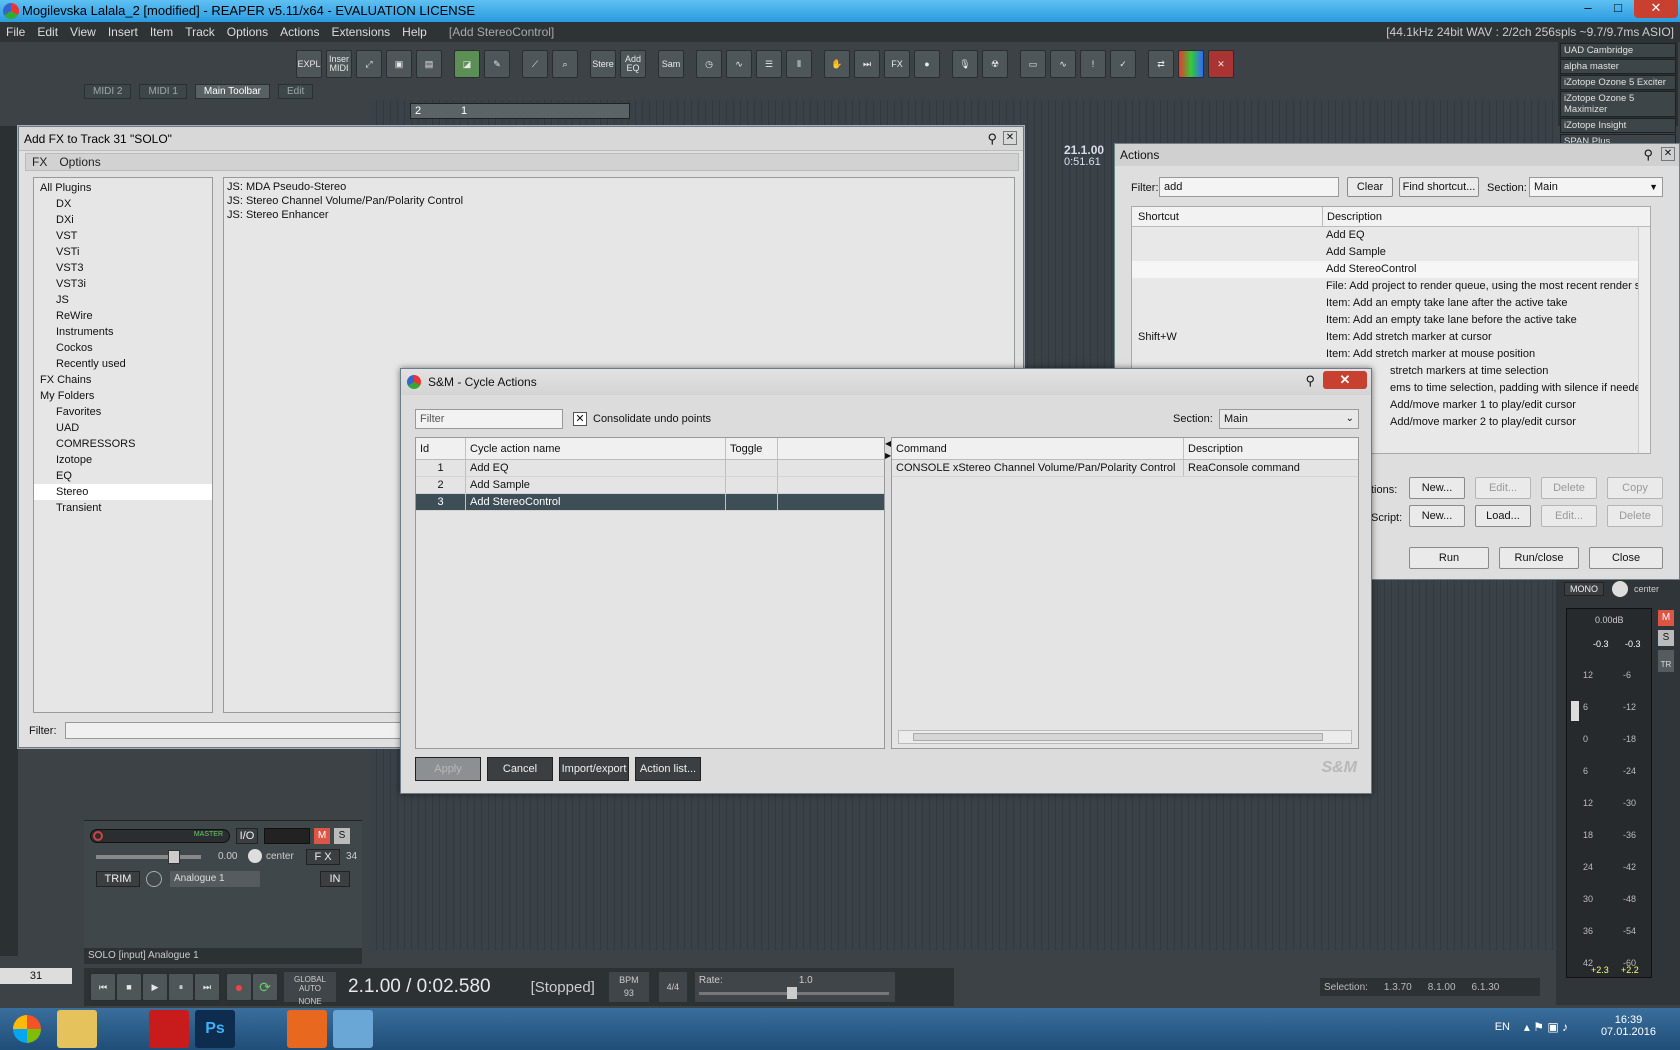  What do you see at coordinates (232, 91) in the screenshot?
I see `tab-main-toolbar: Main Toolbar` at bounding box center [232, 91].